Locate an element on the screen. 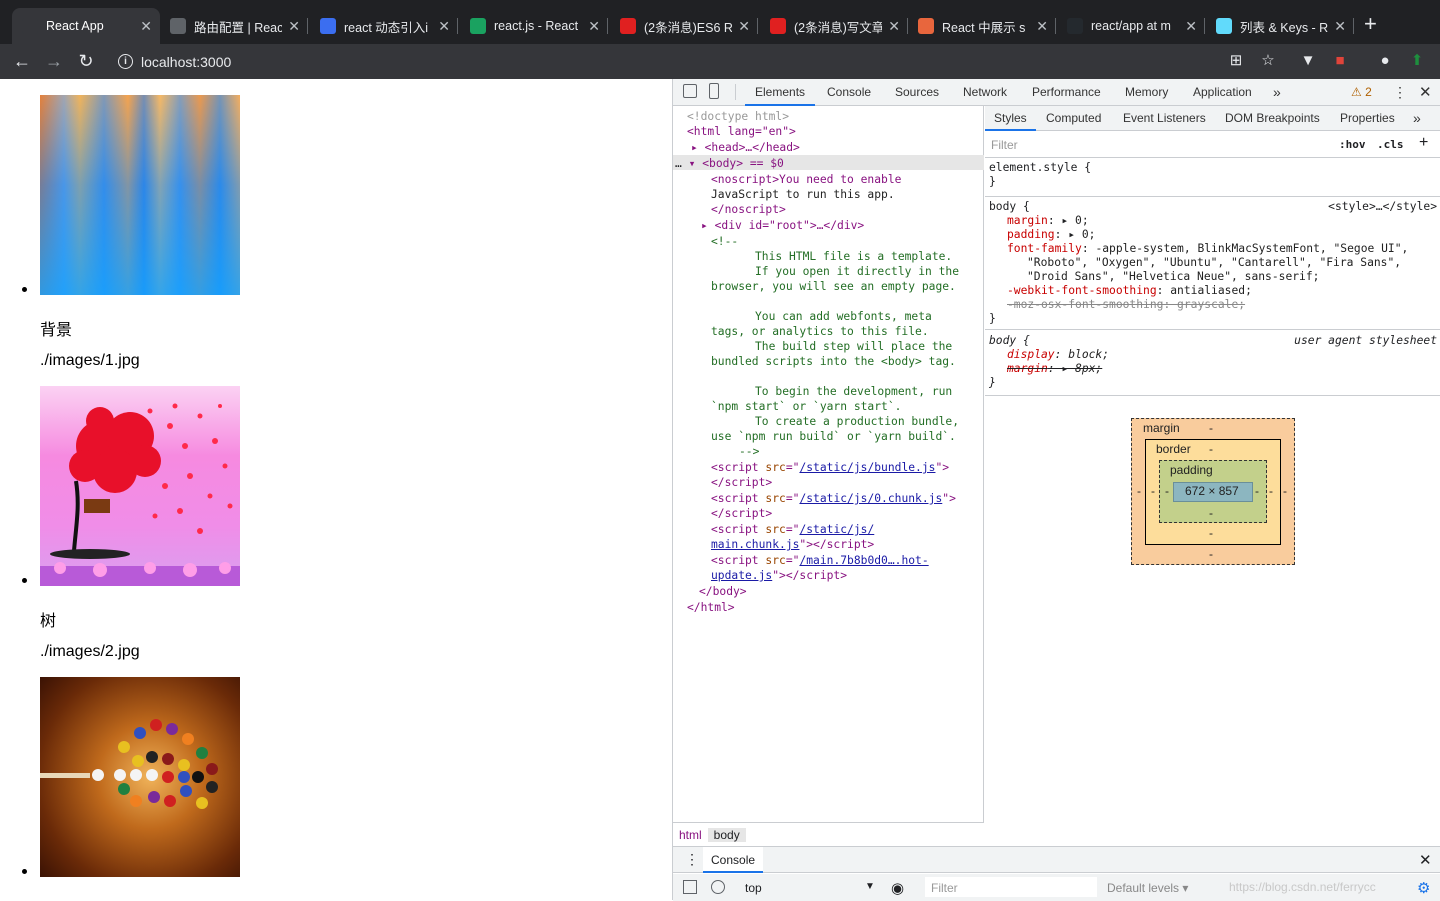 The image size is (1440, 901). tab-elements: Elements is located at coordinates (780, 92).